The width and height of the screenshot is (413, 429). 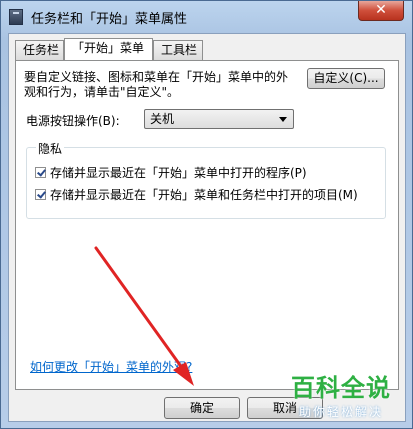 I want to click on recent-programs-option: 存储并显示最近在「开始」菜单中打开的程序(P), so click(x=171, y=172).